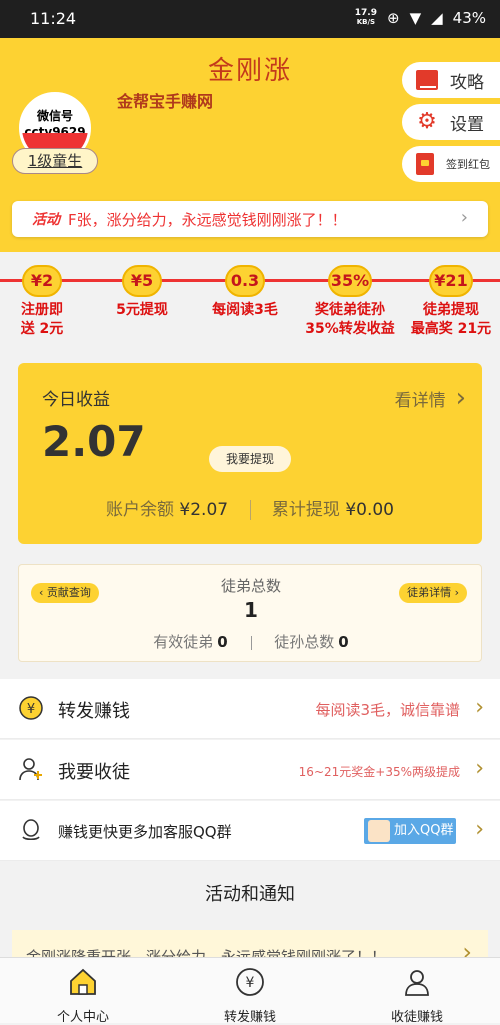  I want to click on balance-summary: 账户余额 ¥2.07 累计提现 ¥0.00, so click(250, 507).